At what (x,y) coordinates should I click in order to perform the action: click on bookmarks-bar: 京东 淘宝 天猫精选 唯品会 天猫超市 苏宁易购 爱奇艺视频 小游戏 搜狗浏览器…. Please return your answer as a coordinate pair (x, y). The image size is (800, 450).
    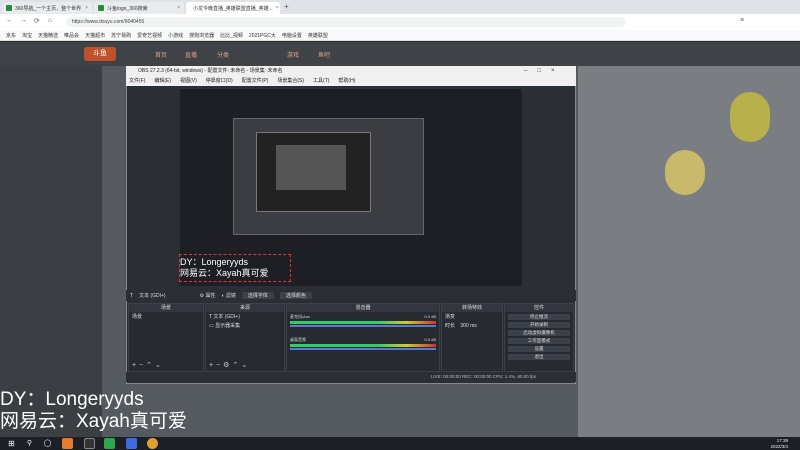
    Looking at the image, I should click on (400, 35).